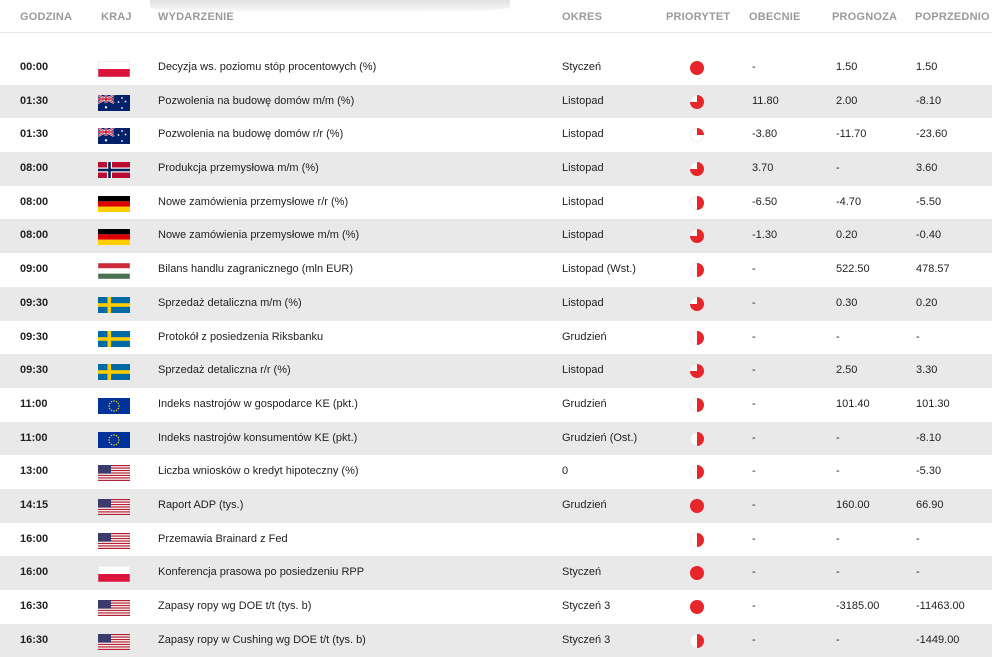 The image size is (992, 657). Describe the element at coordinates (940, 606) in the screenshot. I see `previous-value: -11463.00` at that location.